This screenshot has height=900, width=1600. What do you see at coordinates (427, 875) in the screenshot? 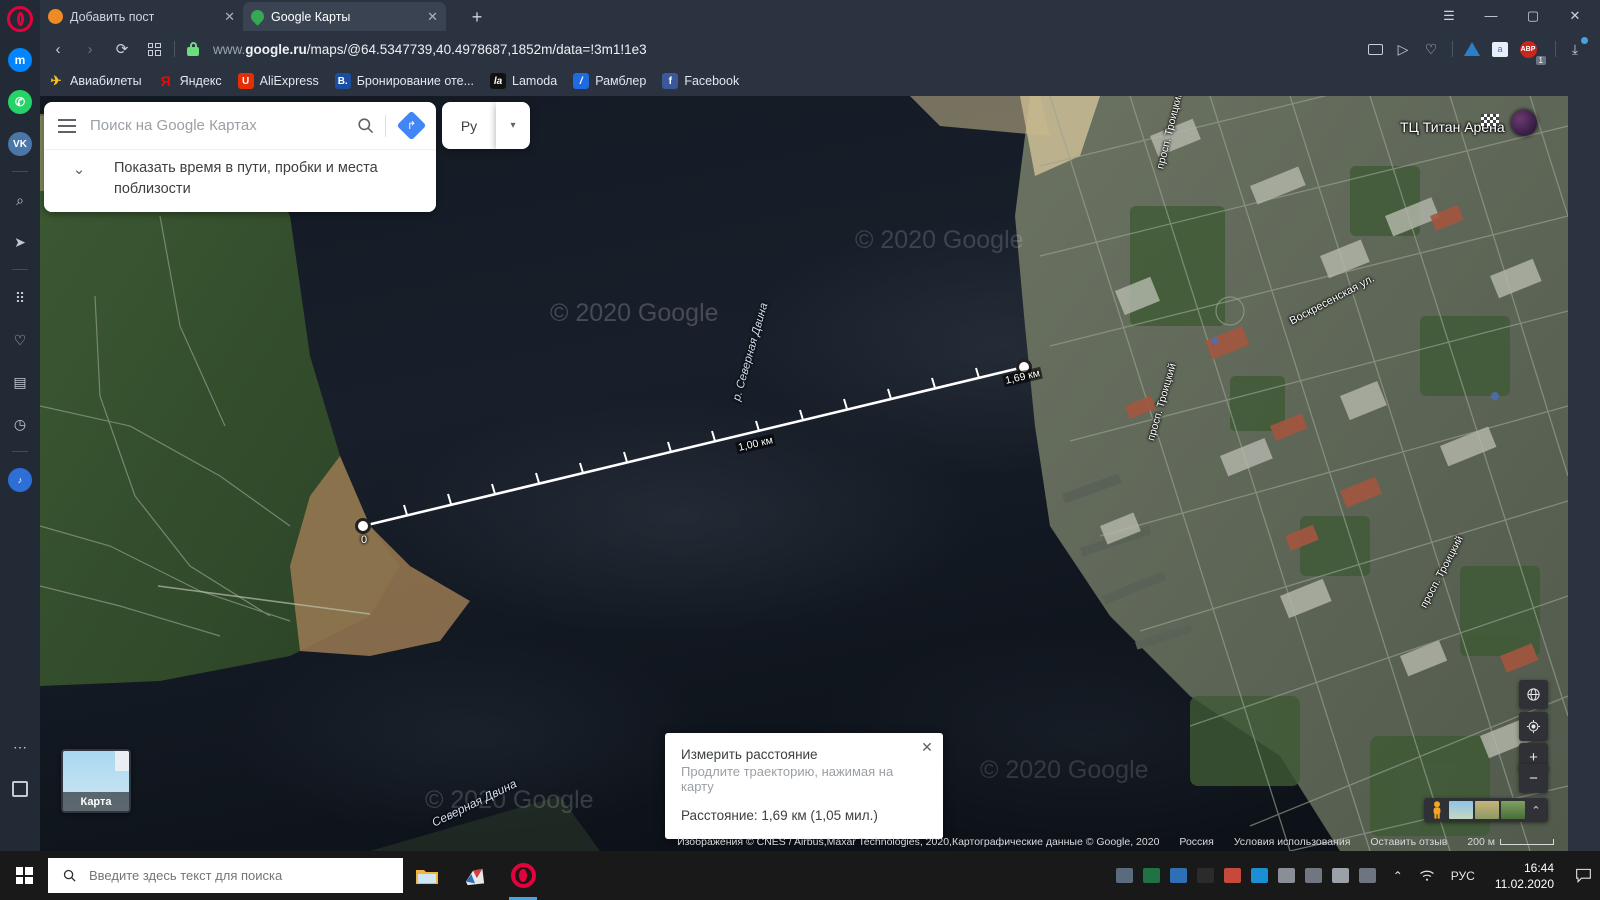
I see `file-explorer-icon` at bounding box center [427, 875].